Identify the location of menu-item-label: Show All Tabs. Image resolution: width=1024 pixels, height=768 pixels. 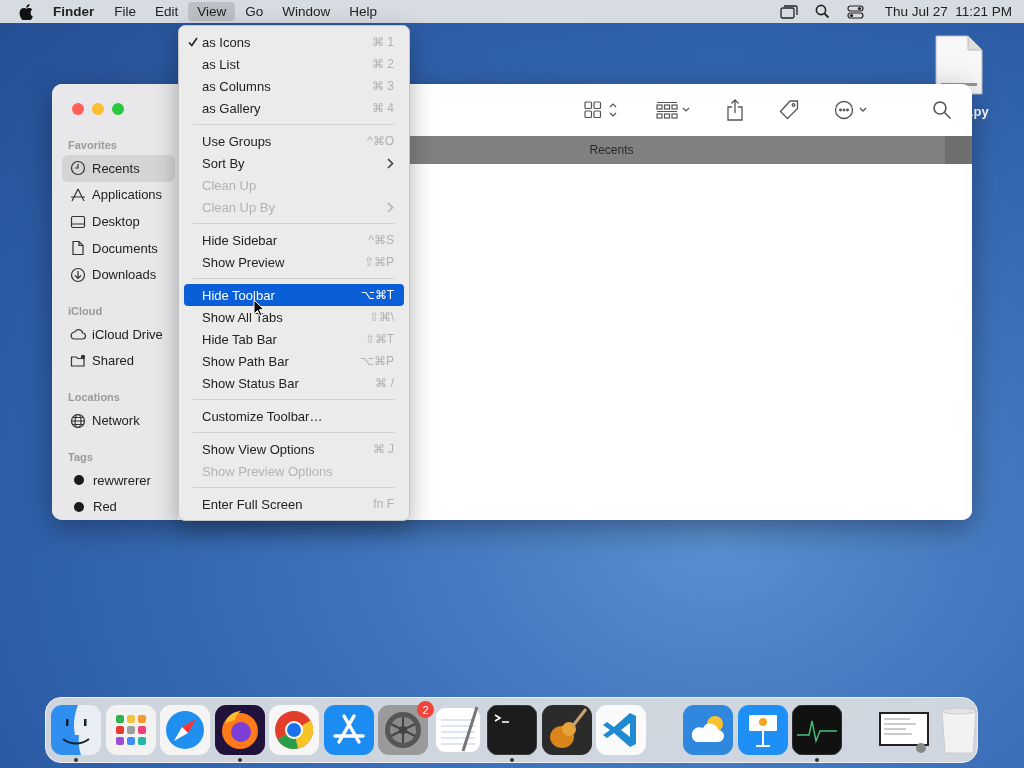
(243, 317).